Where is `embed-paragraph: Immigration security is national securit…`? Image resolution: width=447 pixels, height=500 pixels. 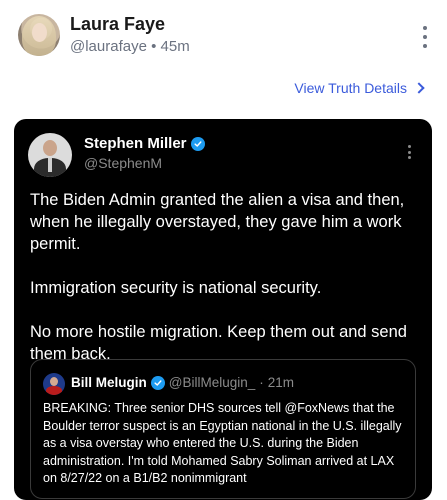
embed-paragraph: Immigration security is national securit… is located at coordinates (176, 288).